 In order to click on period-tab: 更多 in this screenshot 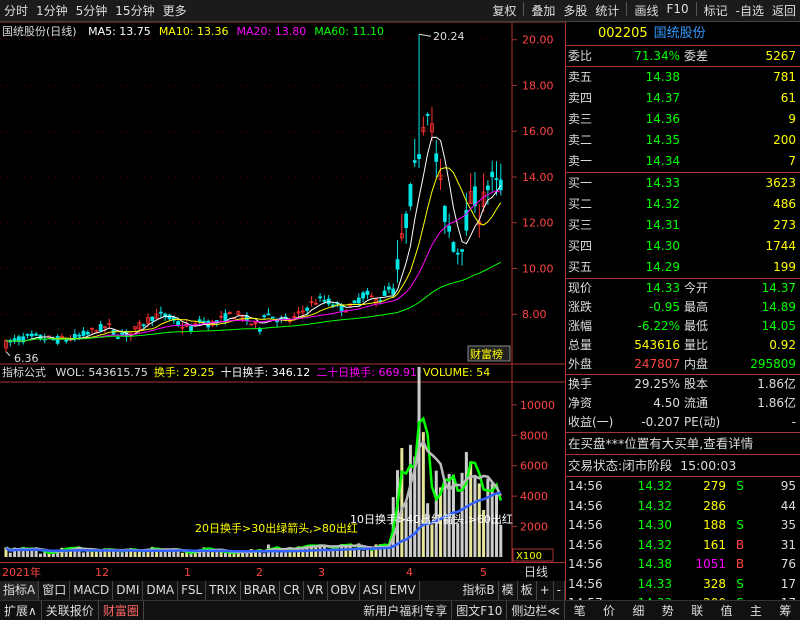, I will do `click(175, 10)`.